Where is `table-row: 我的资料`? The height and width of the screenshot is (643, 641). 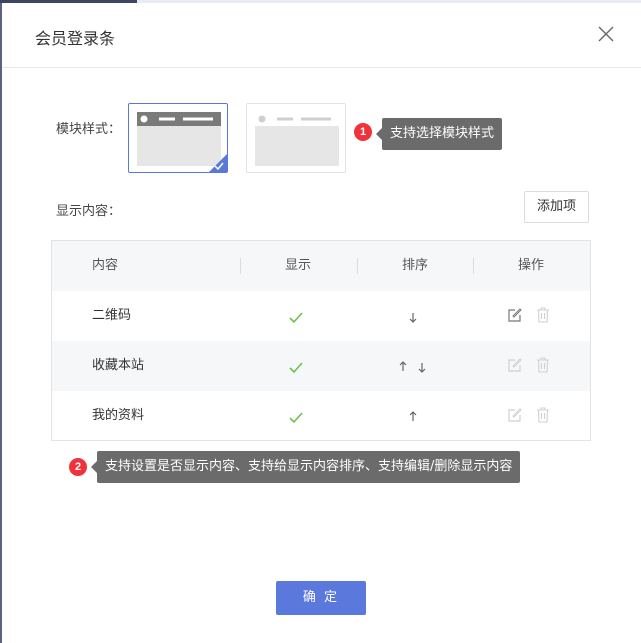
table-row: 我的资料 is located at coordinates (321, 416).